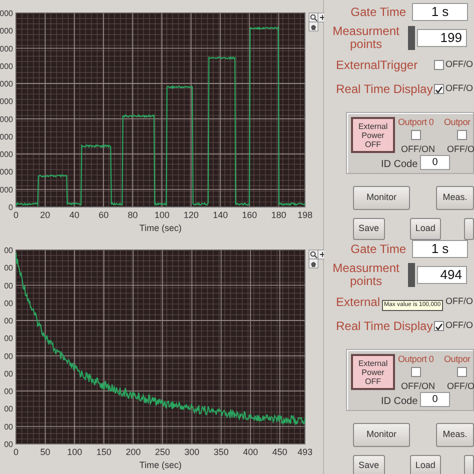 The image size is (474, 474). What do you see at coordinates (305, 452) in the screenshot?
I see `x-tick-label: 493` at bounding box center [305, 452].